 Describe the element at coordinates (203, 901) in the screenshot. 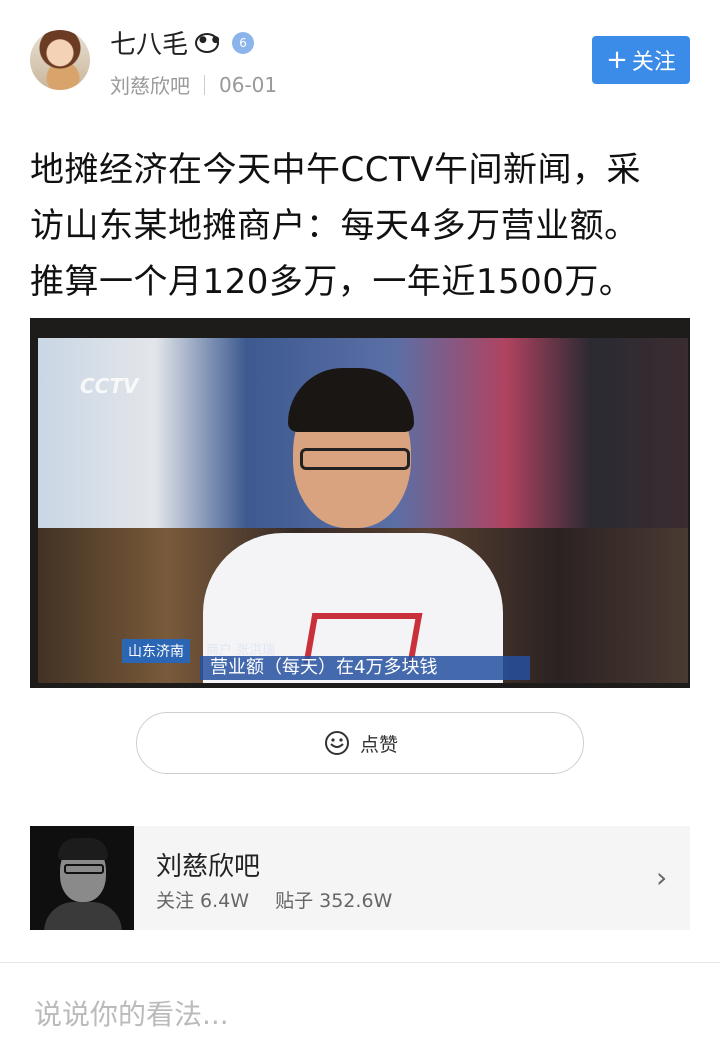

I see `forum-follow-stat: 关注 6.4W` at that location.